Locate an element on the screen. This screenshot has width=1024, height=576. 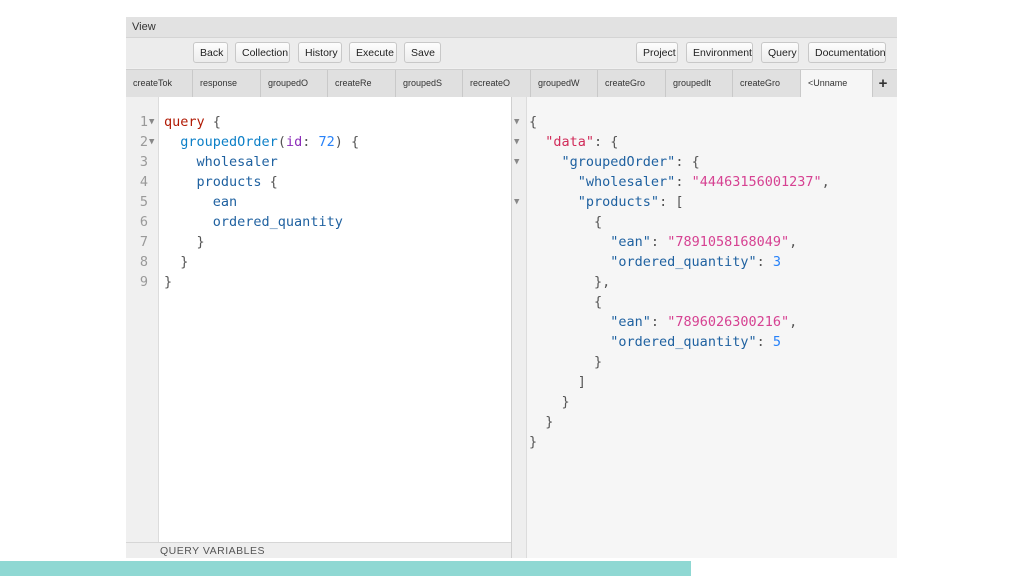
tab-5: recreateO is located at coordinates (497, 83).